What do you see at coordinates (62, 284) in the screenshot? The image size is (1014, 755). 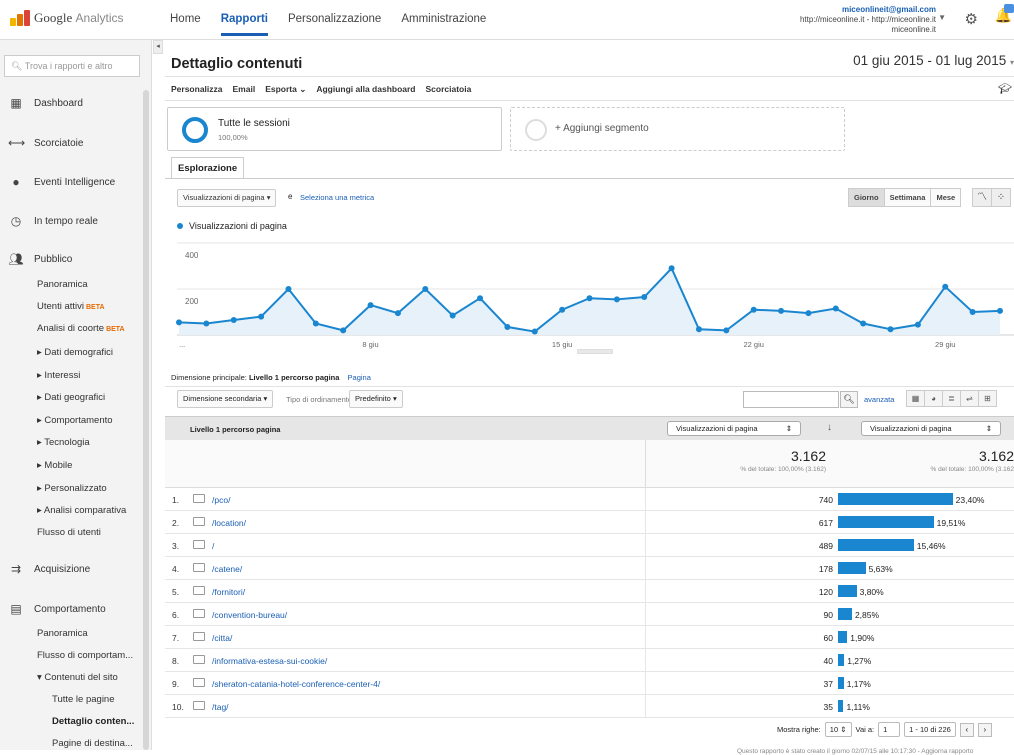 I see `sidebar-pubblico-panoramica: Panoramica` at bounding box center [62, 284].